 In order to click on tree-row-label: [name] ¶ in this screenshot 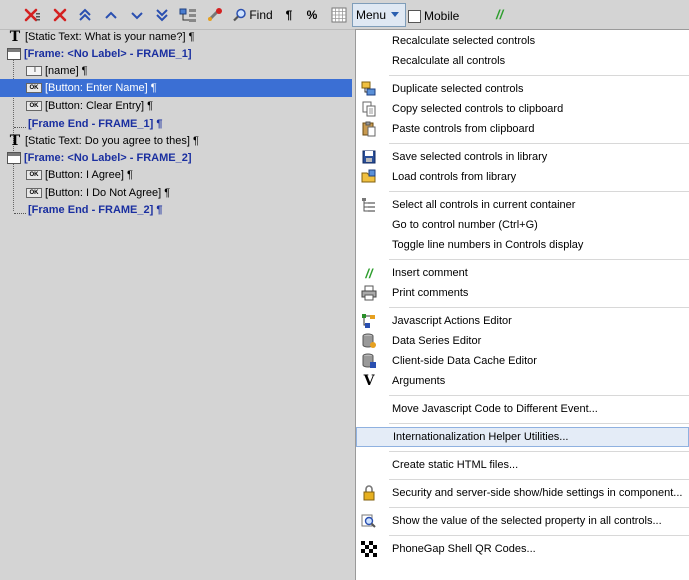, I will do `click(66, 71)`.